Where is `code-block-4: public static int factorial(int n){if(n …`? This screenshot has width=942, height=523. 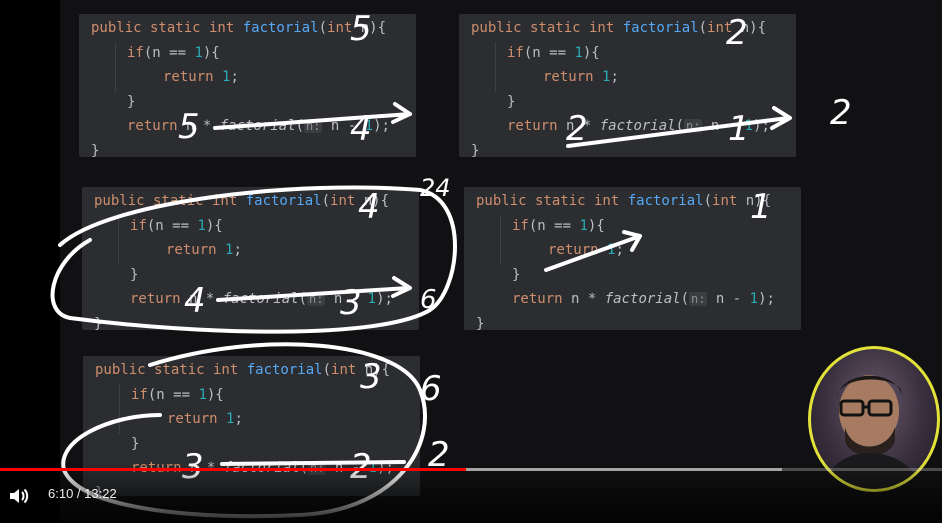
code-block-4: public static int factorial(int n){if(n … is located at coordinates (632, 259).